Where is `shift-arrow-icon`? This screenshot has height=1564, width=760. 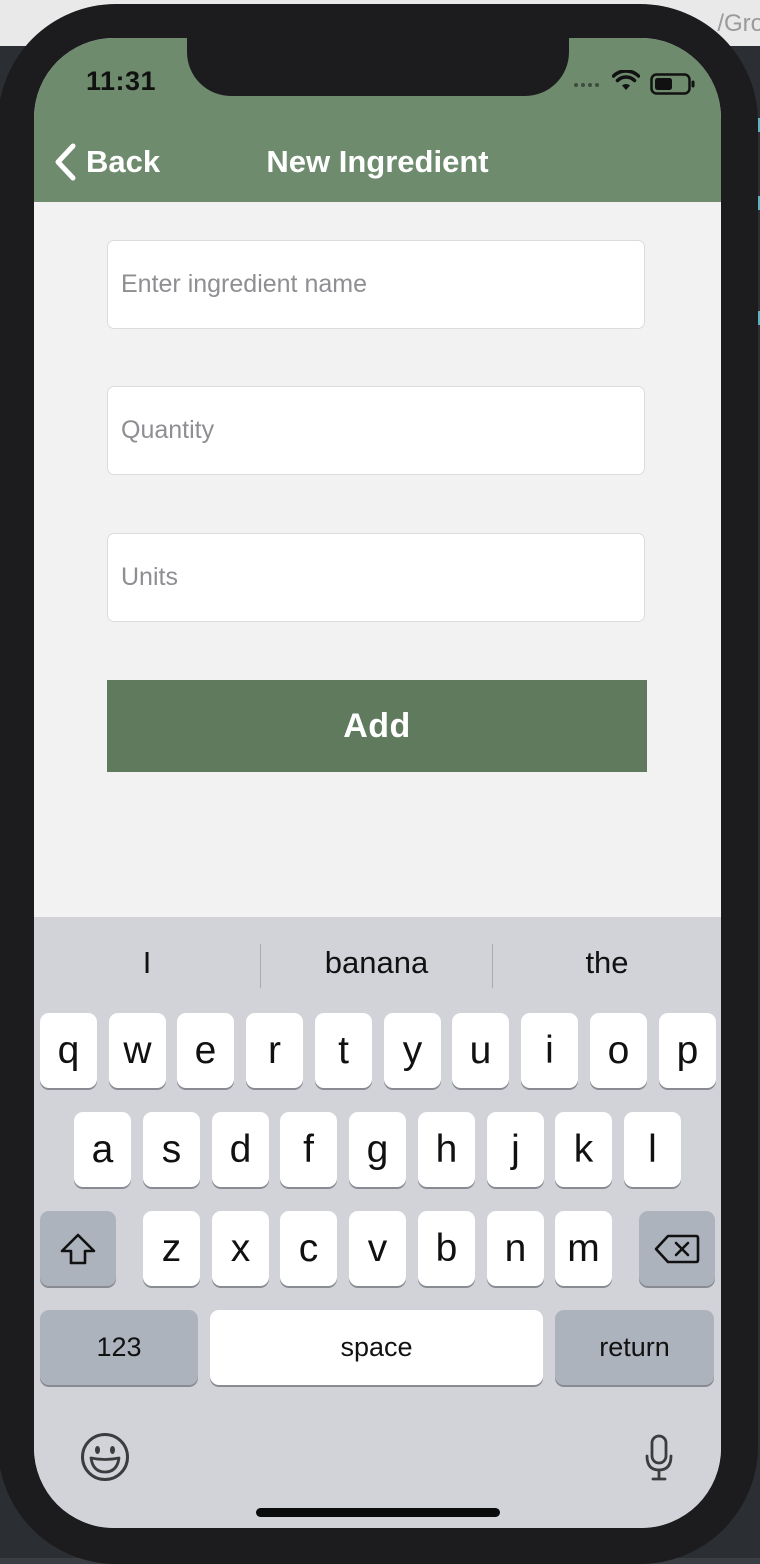
shift-arrow-icon is located at coordinates (78, 1248).